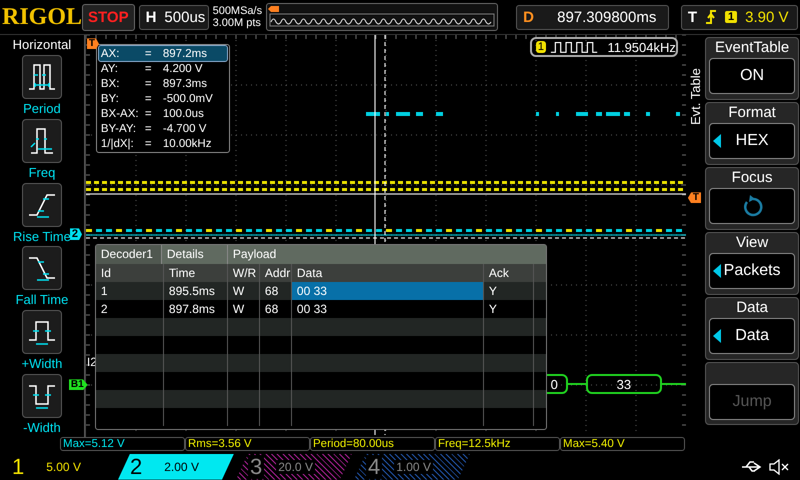  I want to click on timebase-display: H 500us, so click(173, 17).